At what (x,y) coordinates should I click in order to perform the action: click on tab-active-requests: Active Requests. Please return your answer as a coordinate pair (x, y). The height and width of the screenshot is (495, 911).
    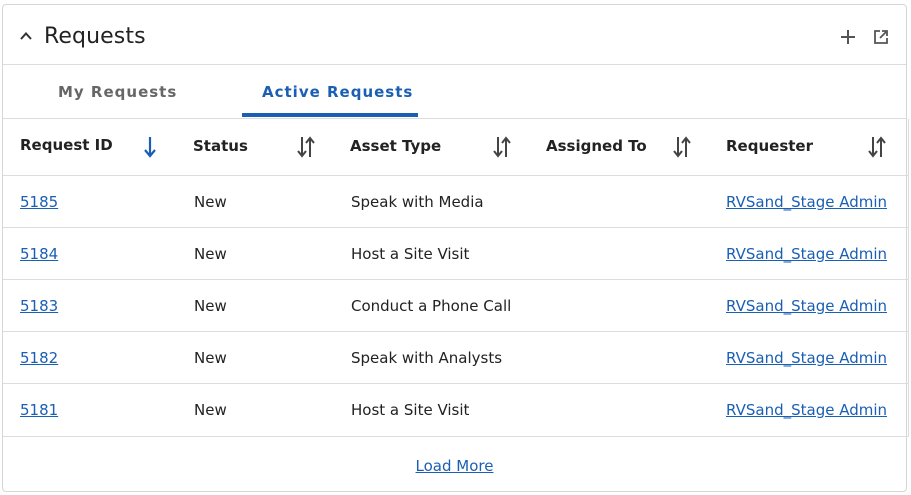
    Looking at the image, I should click on (337, 92).